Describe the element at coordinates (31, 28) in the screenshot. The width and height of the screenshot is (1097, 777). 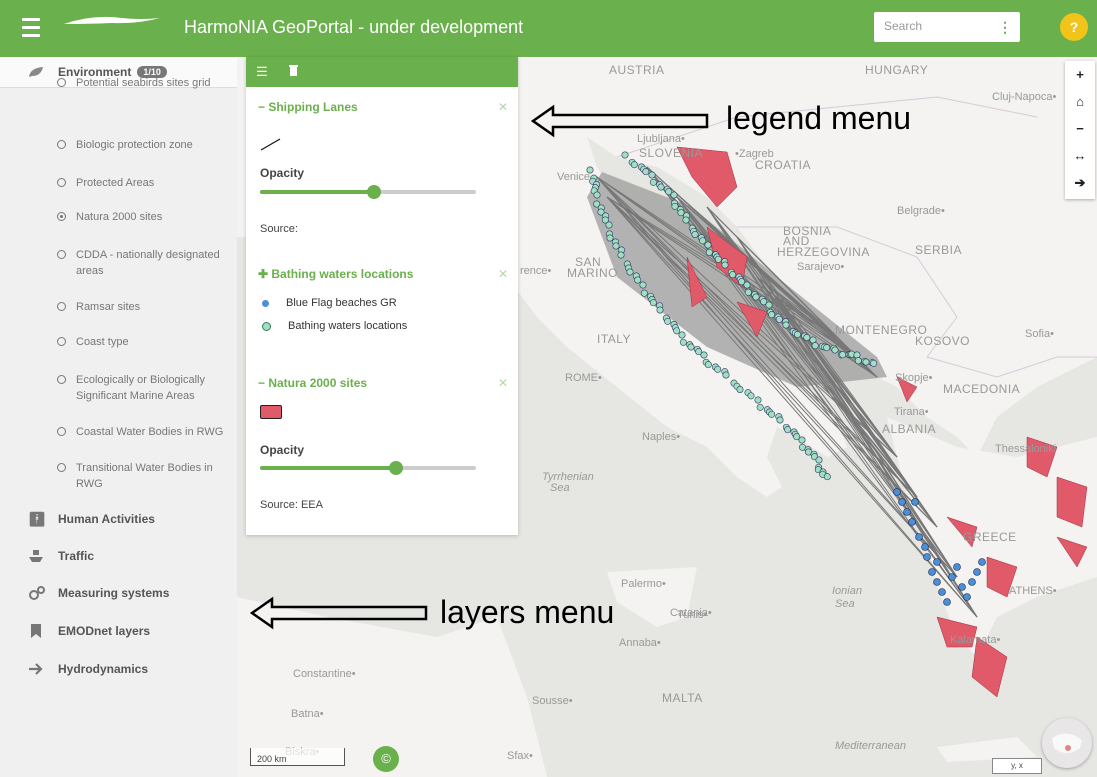
I see `menu-icon` at that location.